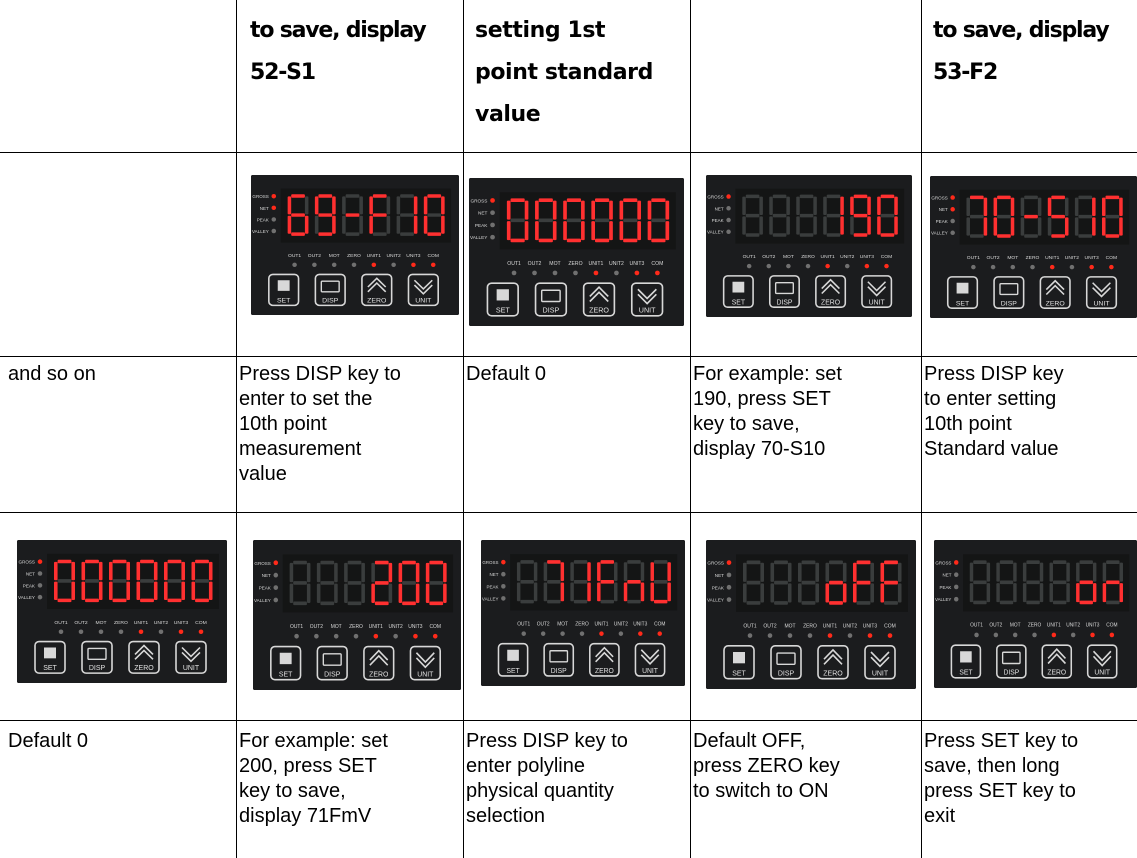 The height and width of the screenshot is (858, 1137). What do you see at coordinates (483, 213) in the screenshot?
I see `indicator-label: NET` at bounding box center [483, 213].